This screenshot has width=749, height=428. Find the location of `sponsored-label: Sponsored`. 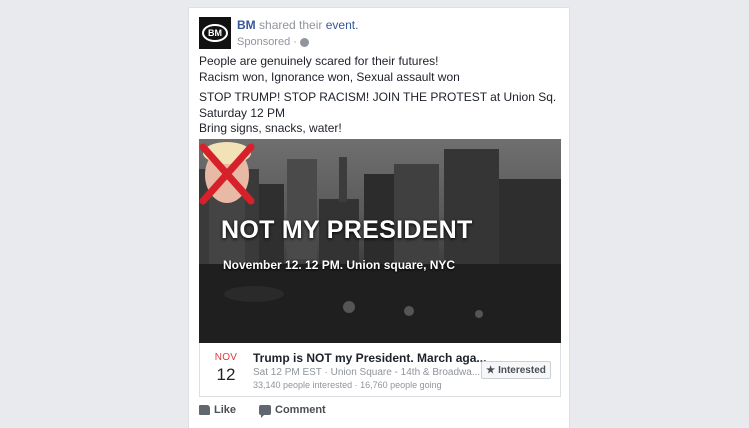

sponsored-label: Sponsored is located at coordinates (263, 42).